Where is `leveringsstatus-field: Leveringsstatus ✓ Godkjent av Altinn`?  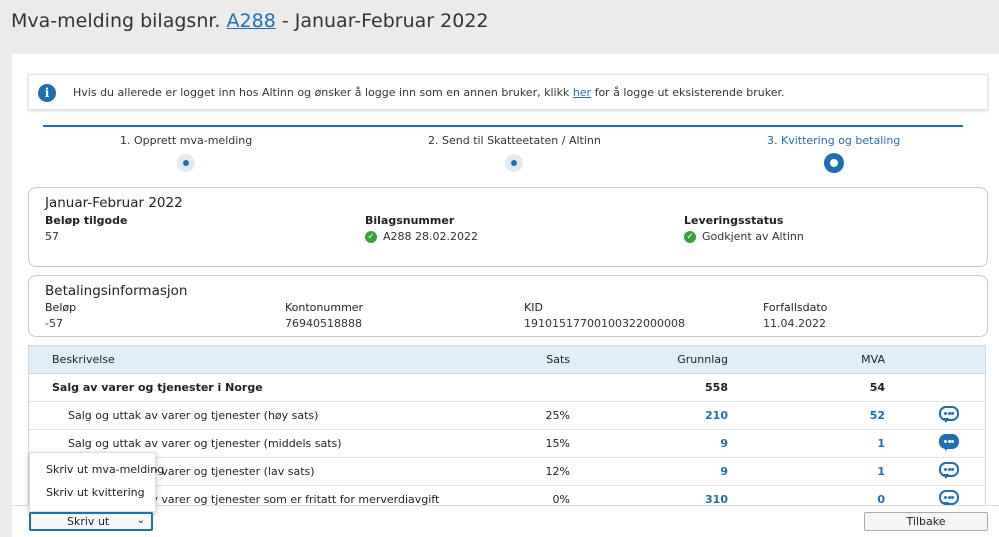
leveringsstatus-field: Leveringsstatus ✓ Godkjent av Altinn is located at coordinates (744, 228).